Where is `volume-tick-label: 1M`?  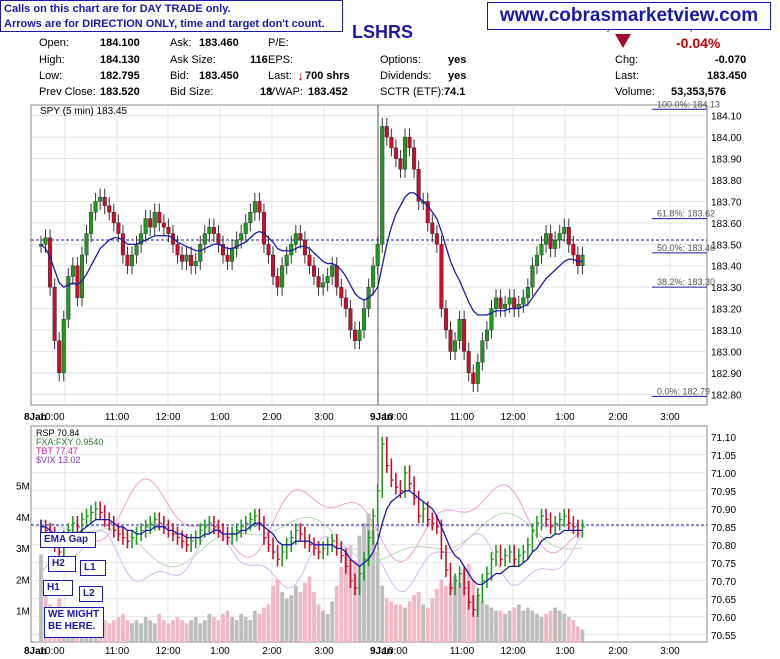
volume-tick-label: 1M is located at coordinates (23, 612).